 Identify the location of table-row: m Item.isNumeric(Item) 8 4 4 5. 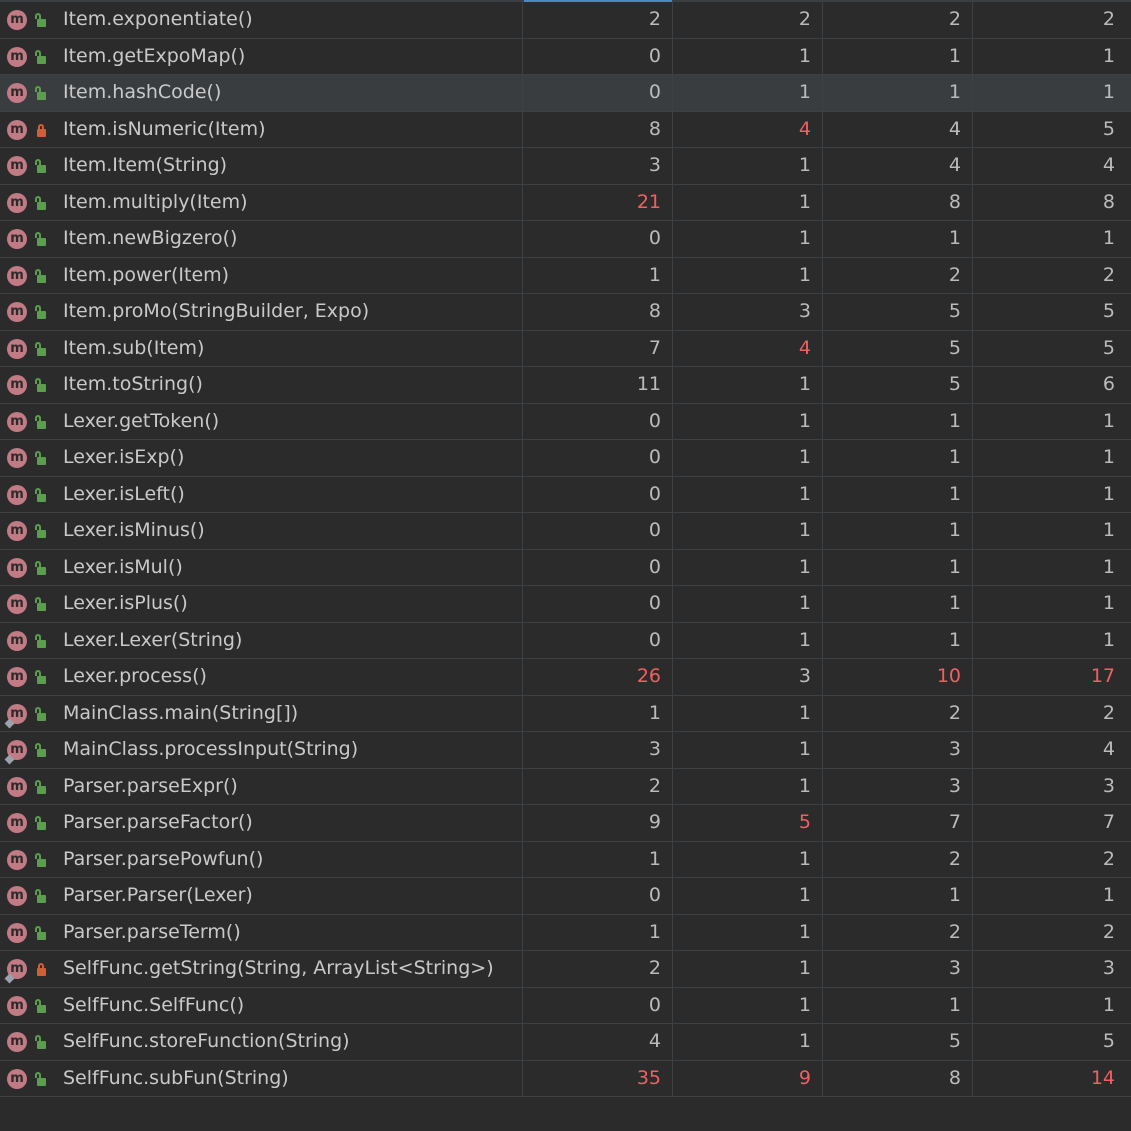
(565, 129).